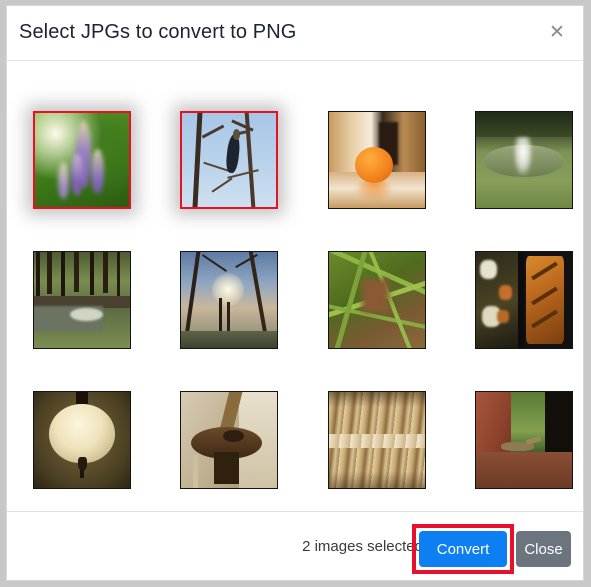 The width and height of the screenshot is (591, 587). What do you see at coordinates (543, 549) in the screenshot?
I see `close-button: Close` at bounding box center [543, 549].